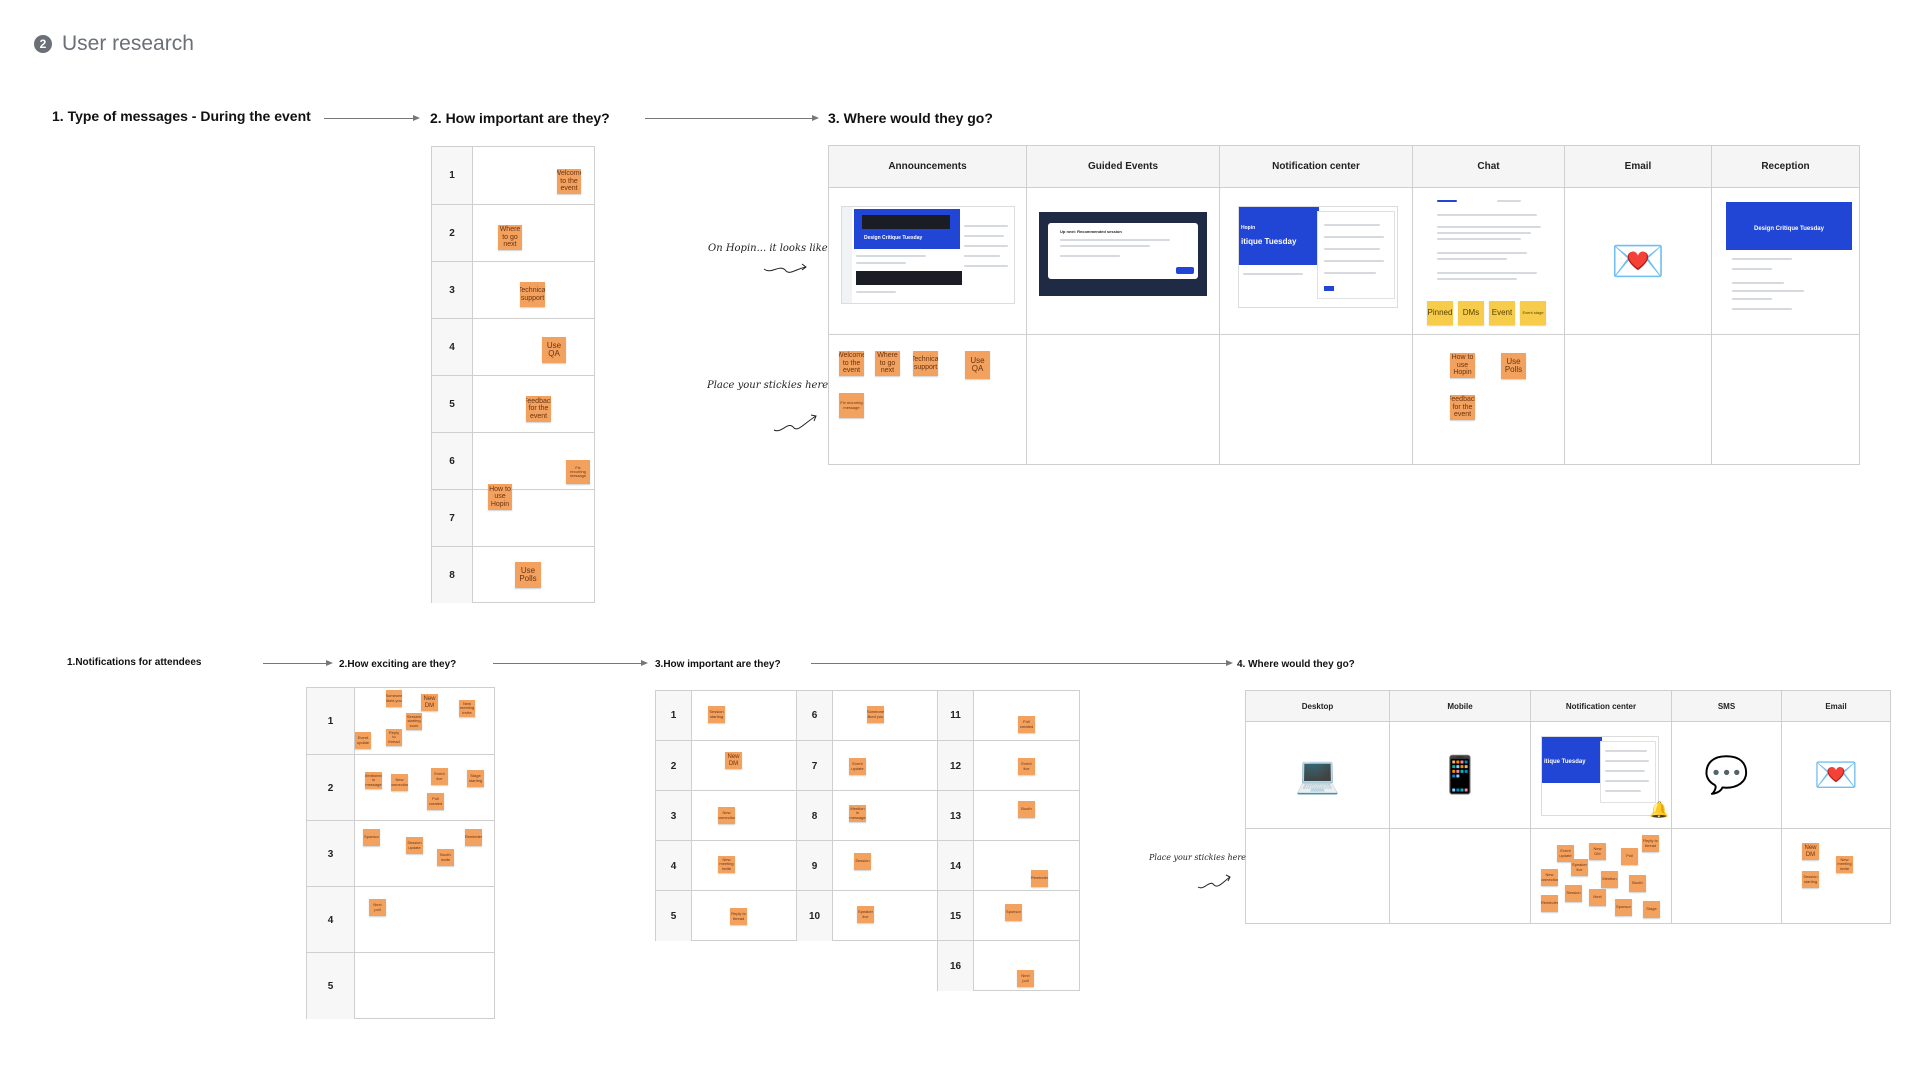  What do you see at coordinates (331, 721) in the screenshot?
I see `rank-number: 1` at bounding box center [331, 721].